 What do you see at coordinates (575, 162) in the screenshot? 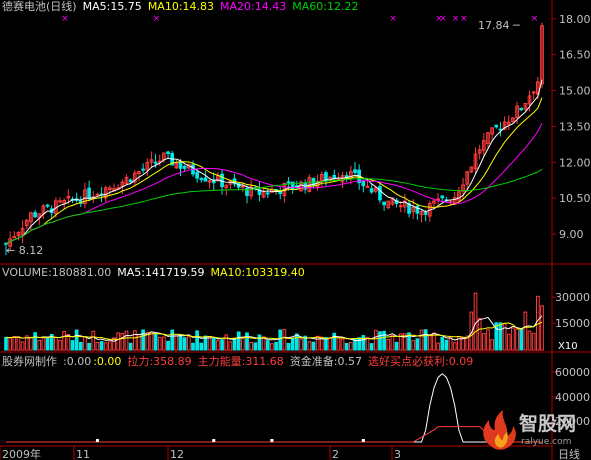
I see `price-tick-label: 12.00` at bounding box center [575, 162].